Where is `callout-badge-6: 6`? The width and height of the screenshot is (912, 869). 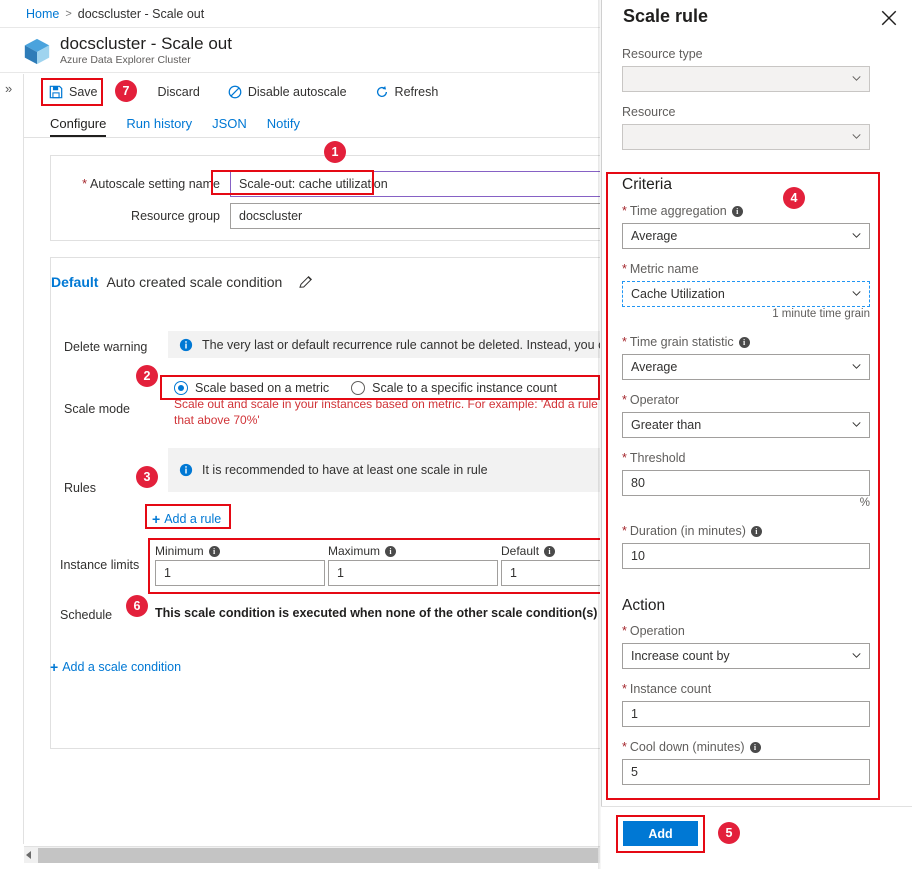
callout-badge-6: 6 is located at coordinates (137, 606).